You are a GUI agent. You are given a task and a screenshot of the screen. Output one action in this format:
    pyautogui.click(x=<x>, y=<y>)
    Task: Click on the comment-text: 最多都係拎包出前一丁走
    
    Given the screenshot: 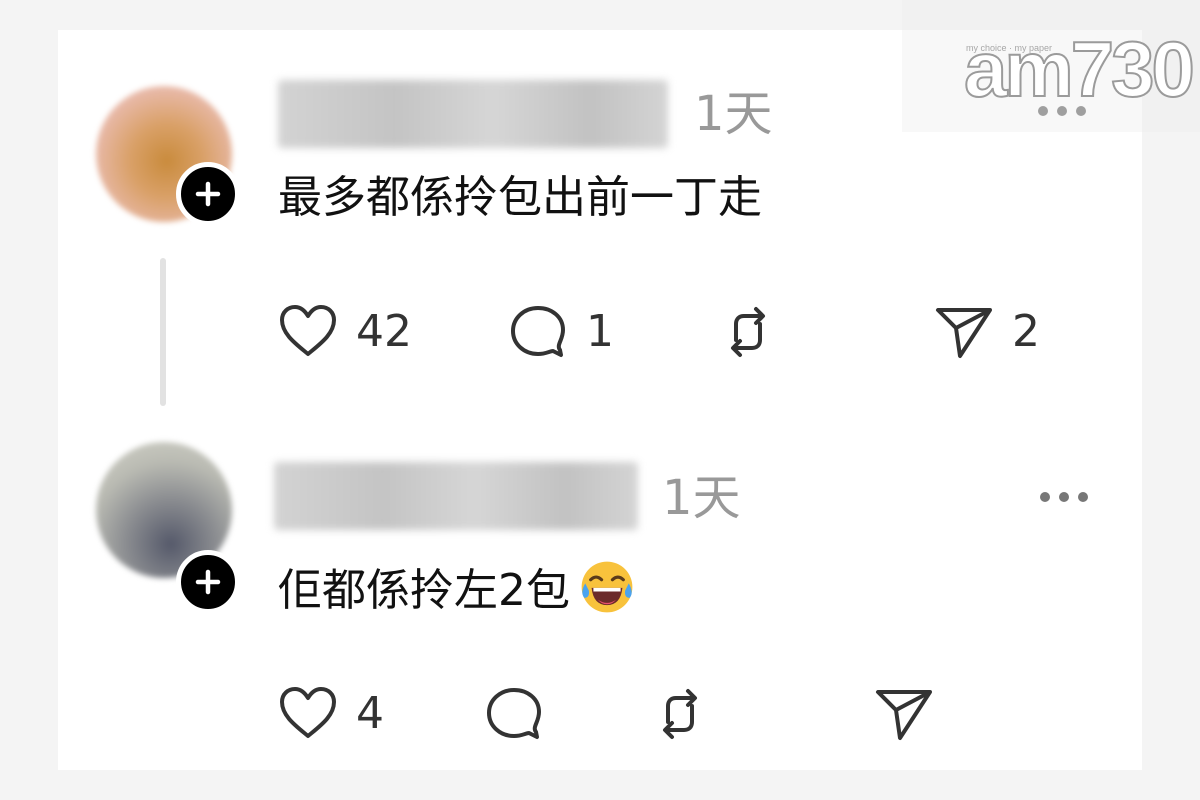 What is the action you would take?
    pyautogui.click(x=520, y=197)
    